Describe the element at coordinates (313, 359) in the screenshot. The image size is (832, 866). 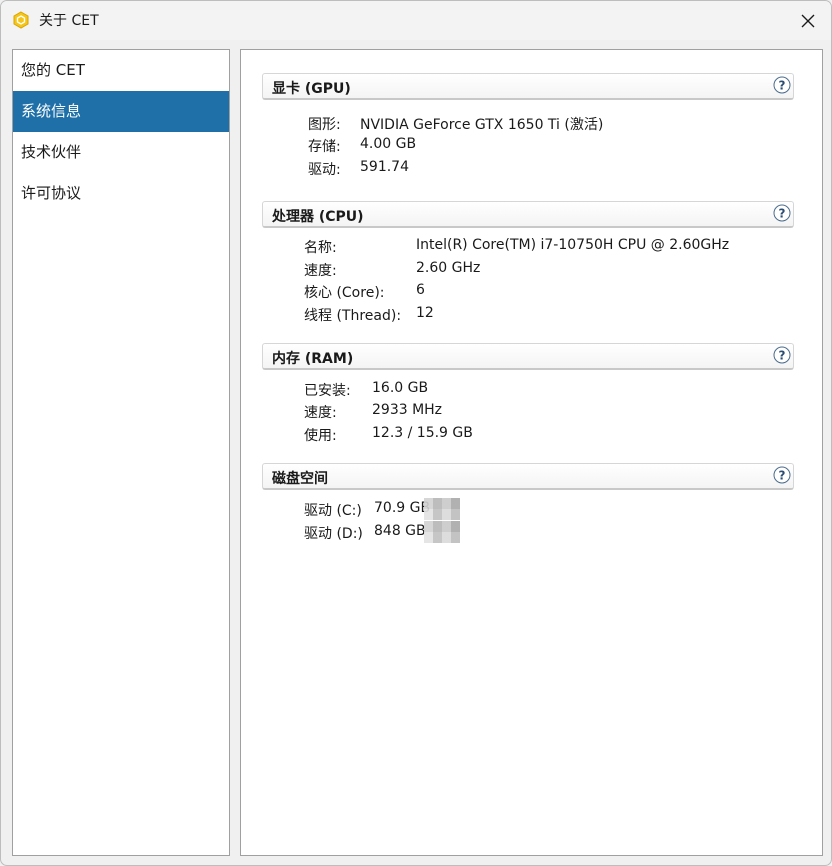
I see `section-title-ram: 内存 (RAM)` at that location.